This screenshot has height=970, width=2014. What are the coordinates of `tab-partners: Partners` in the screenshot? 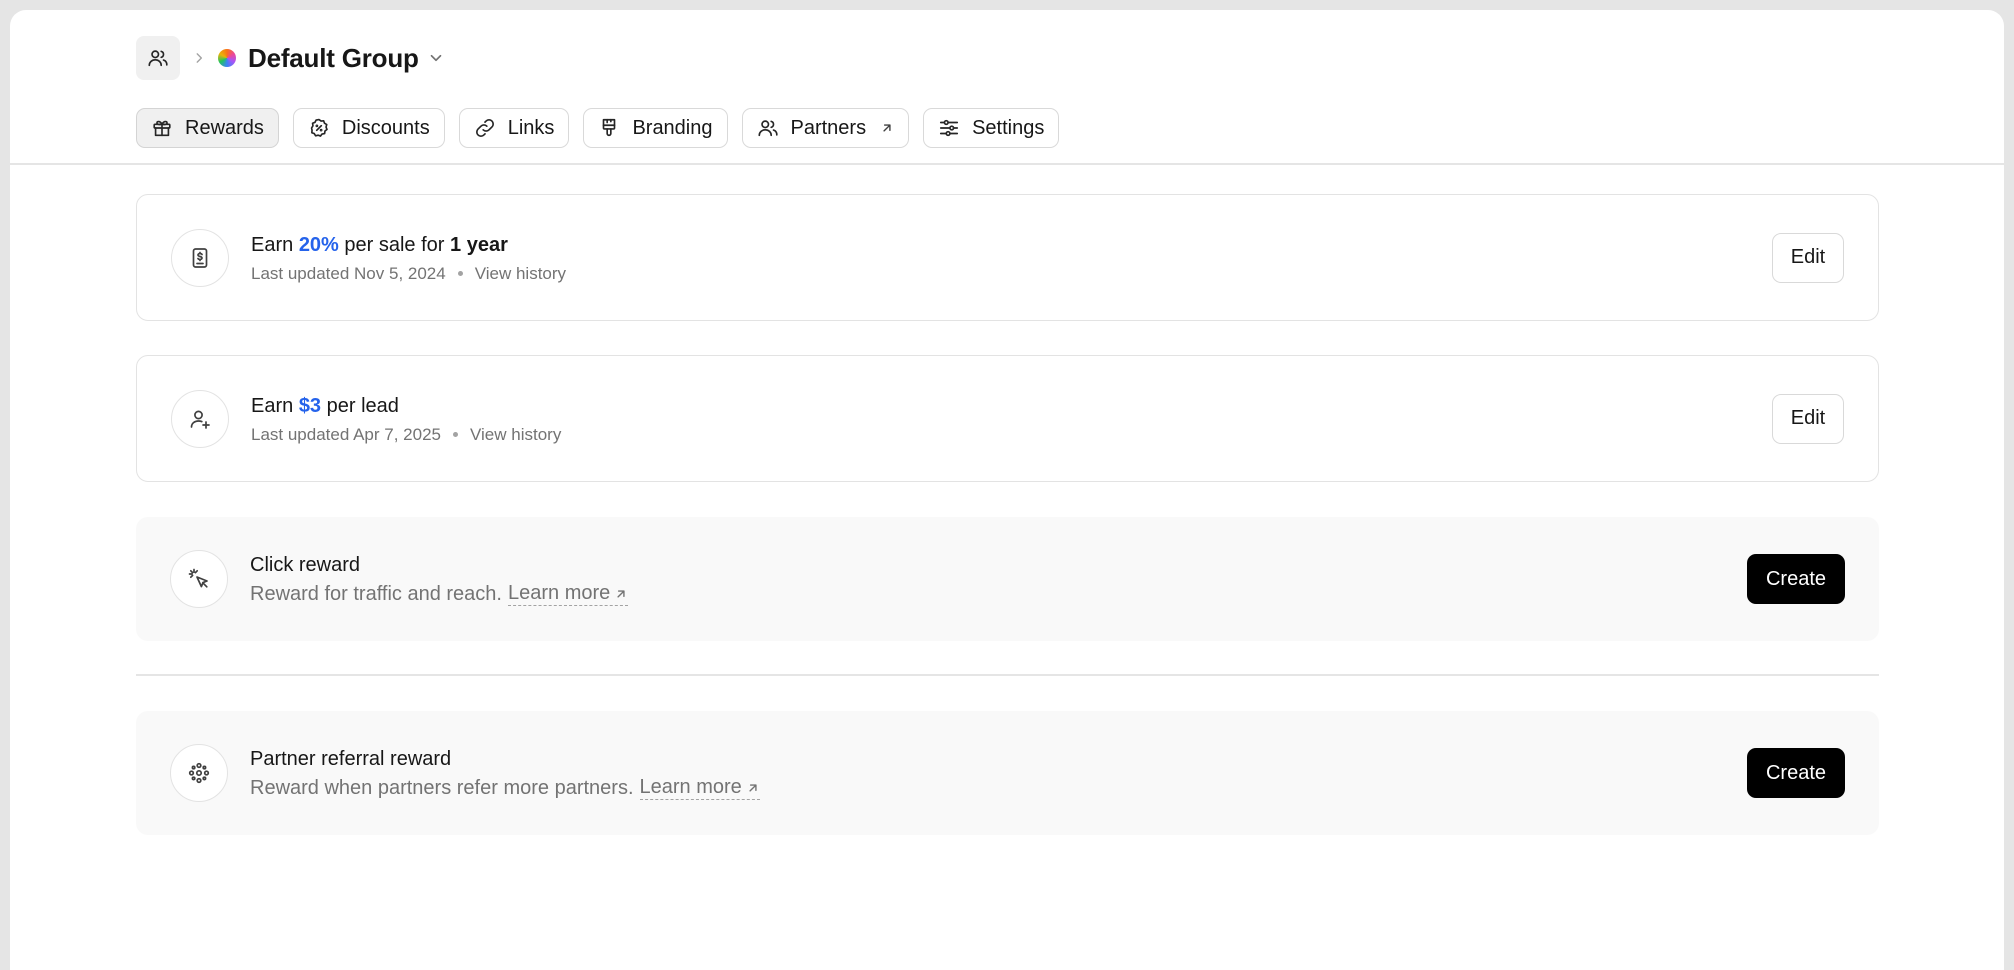 It's located at (825, 128).